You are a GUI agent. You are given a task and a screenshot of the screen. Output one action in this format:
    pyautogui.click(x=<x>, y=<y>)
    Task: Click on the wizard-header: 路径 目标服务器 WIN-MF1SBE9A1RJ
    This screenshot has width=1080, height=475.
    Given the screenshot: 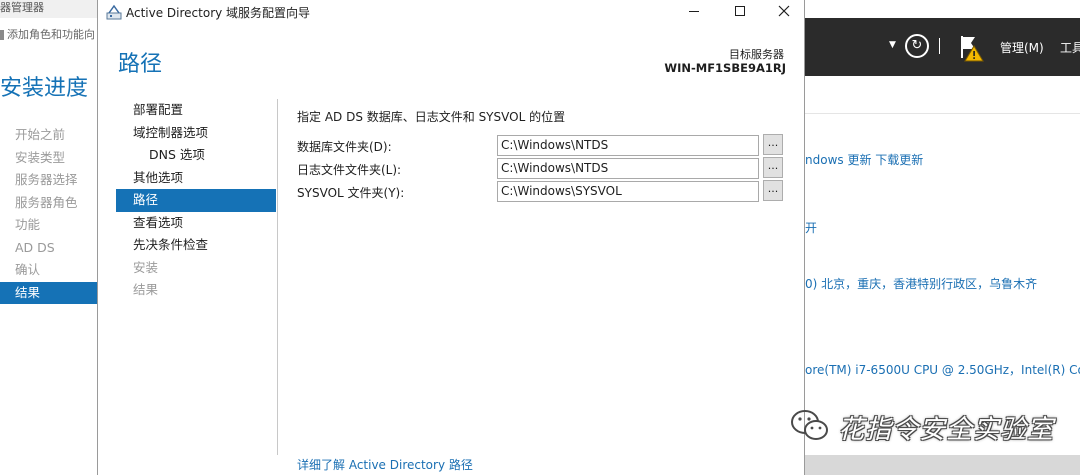 What is the action you would take?
    pyautogui.click(x=451, y=59)
    